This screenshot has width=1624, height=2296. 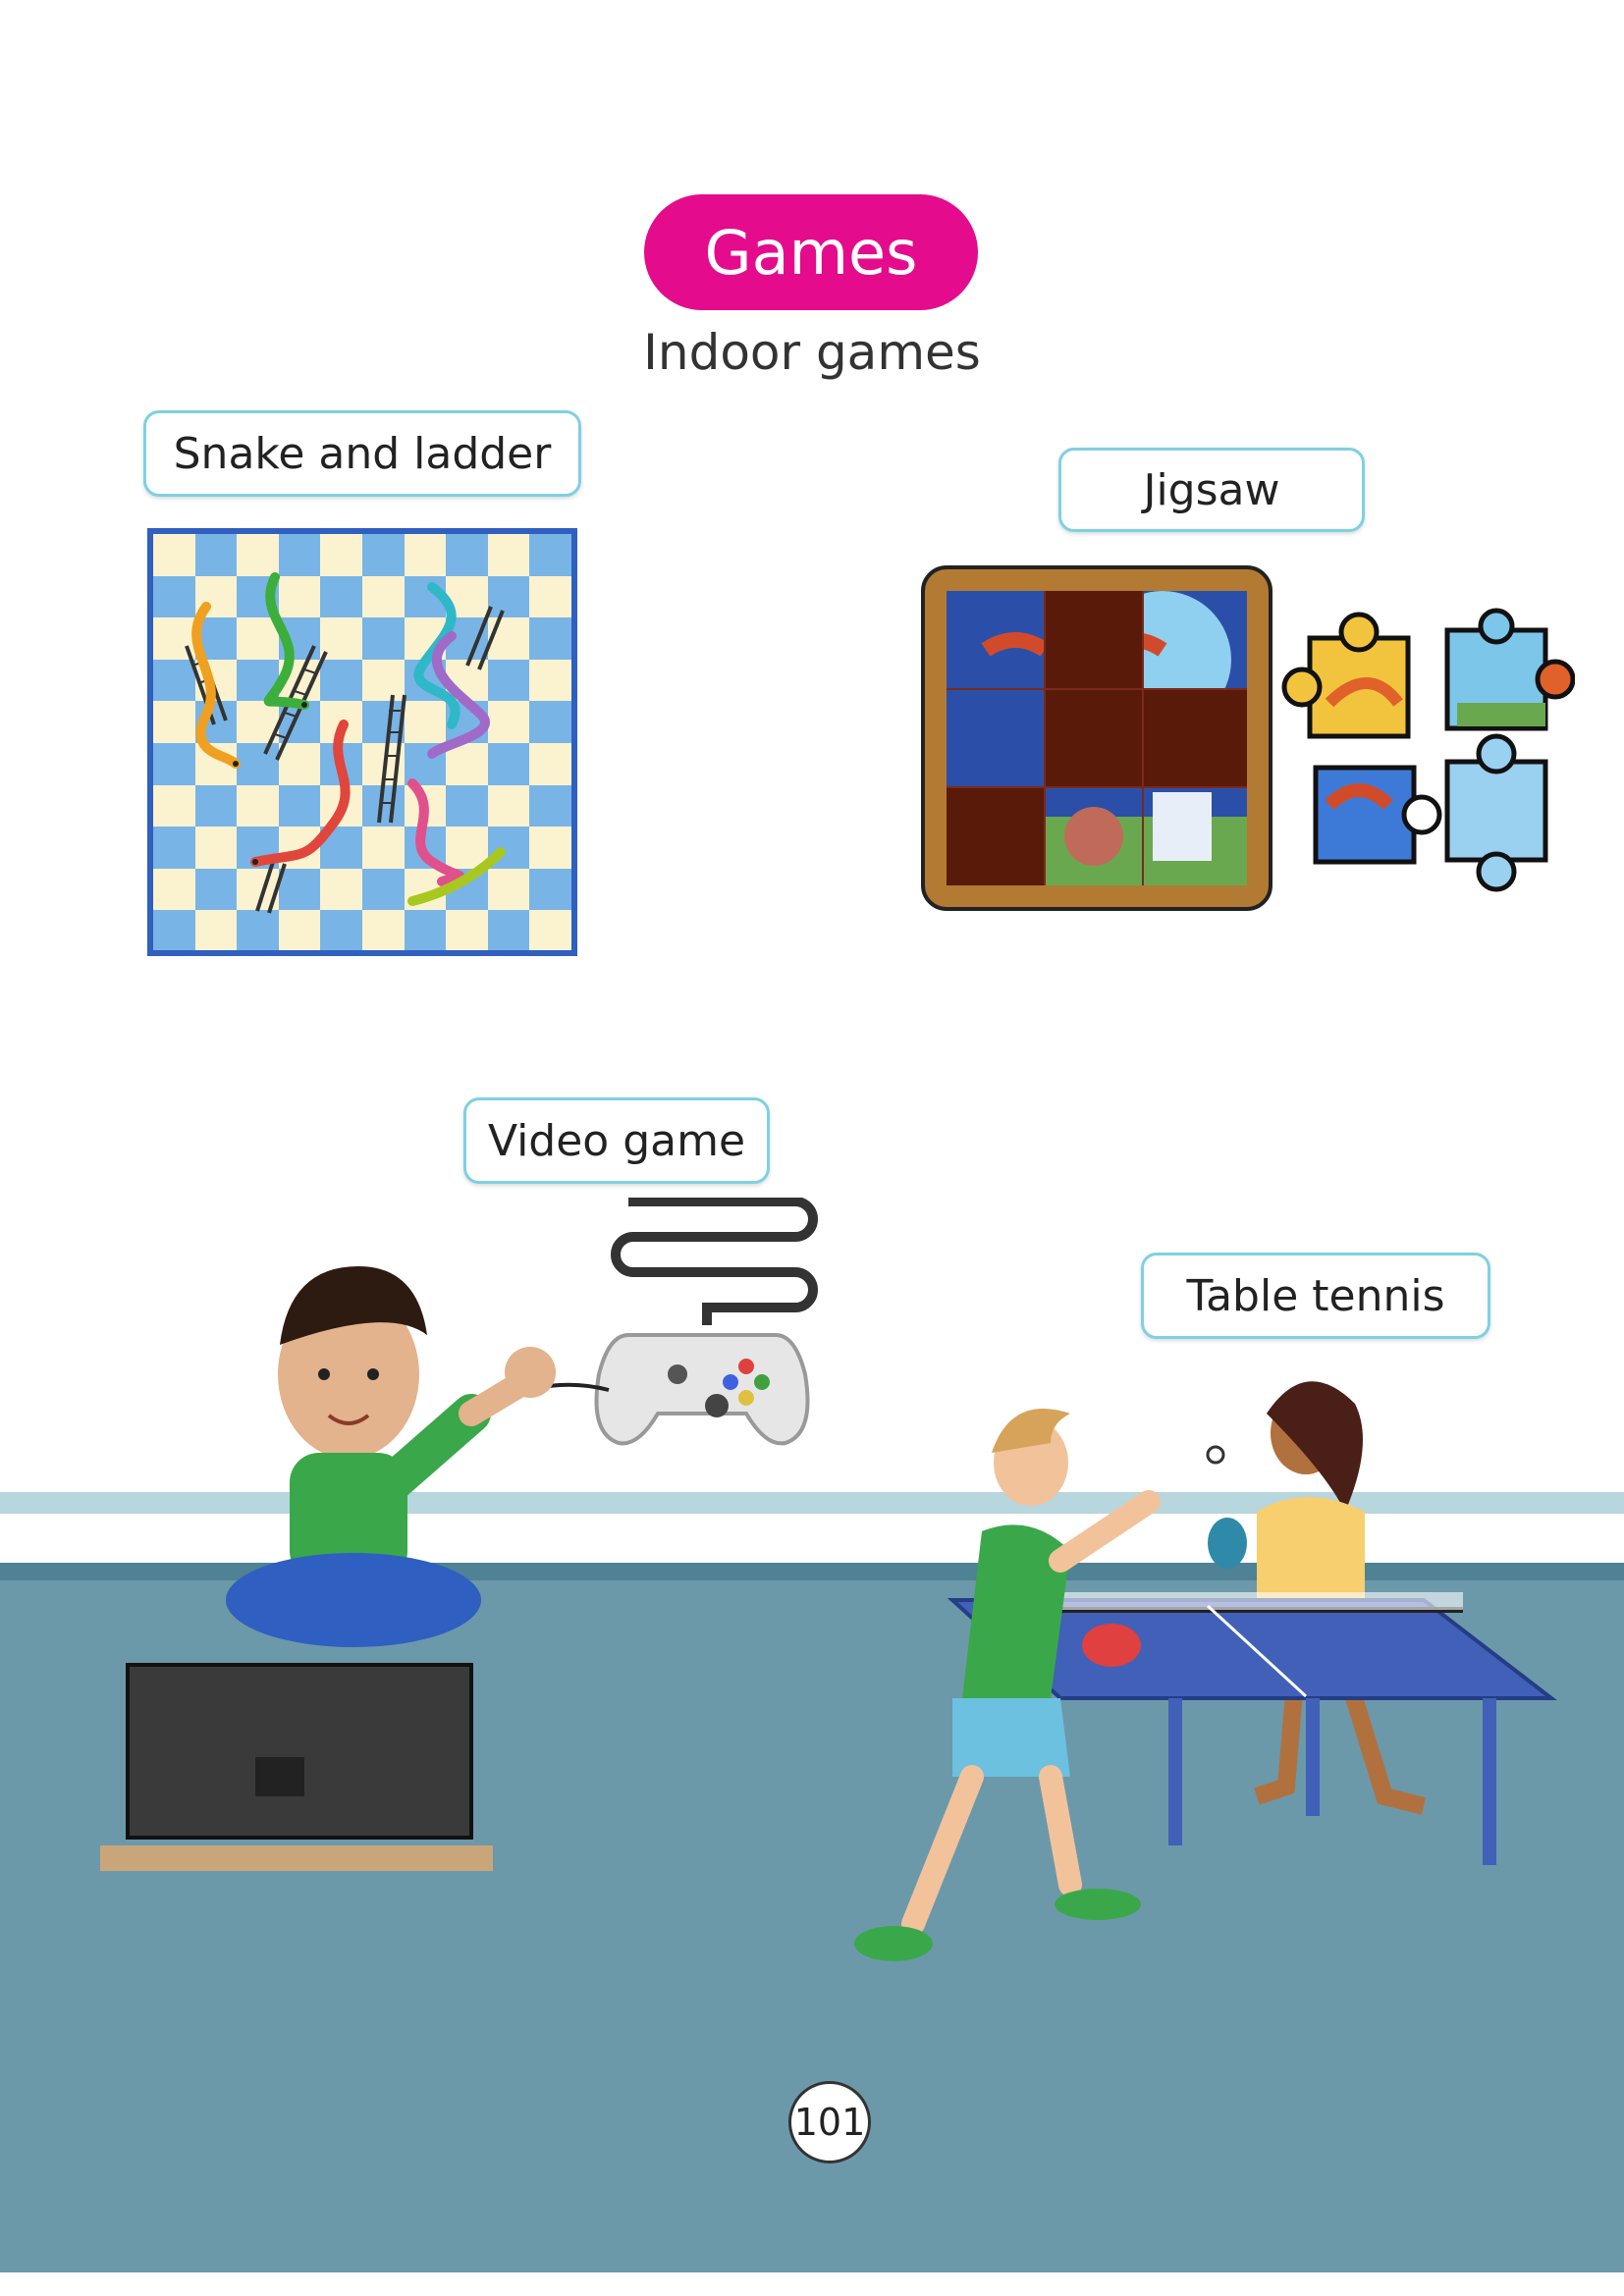 What do you see at coordinates (702, 1389) in the screenshot?
I see `game-controller-icon` at bounding box center [702, 1389].